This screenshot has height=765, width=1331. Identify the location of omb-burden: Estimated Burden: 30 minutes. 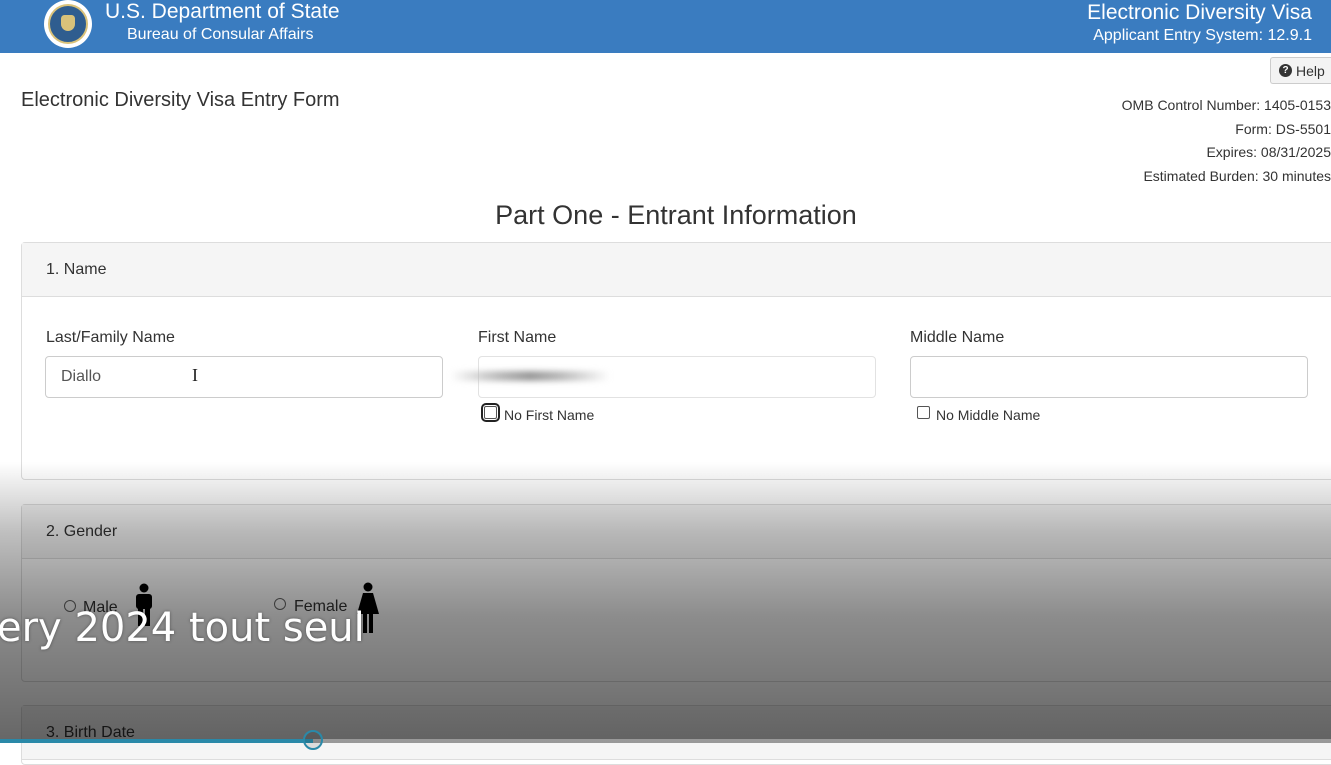
(1237, 175).